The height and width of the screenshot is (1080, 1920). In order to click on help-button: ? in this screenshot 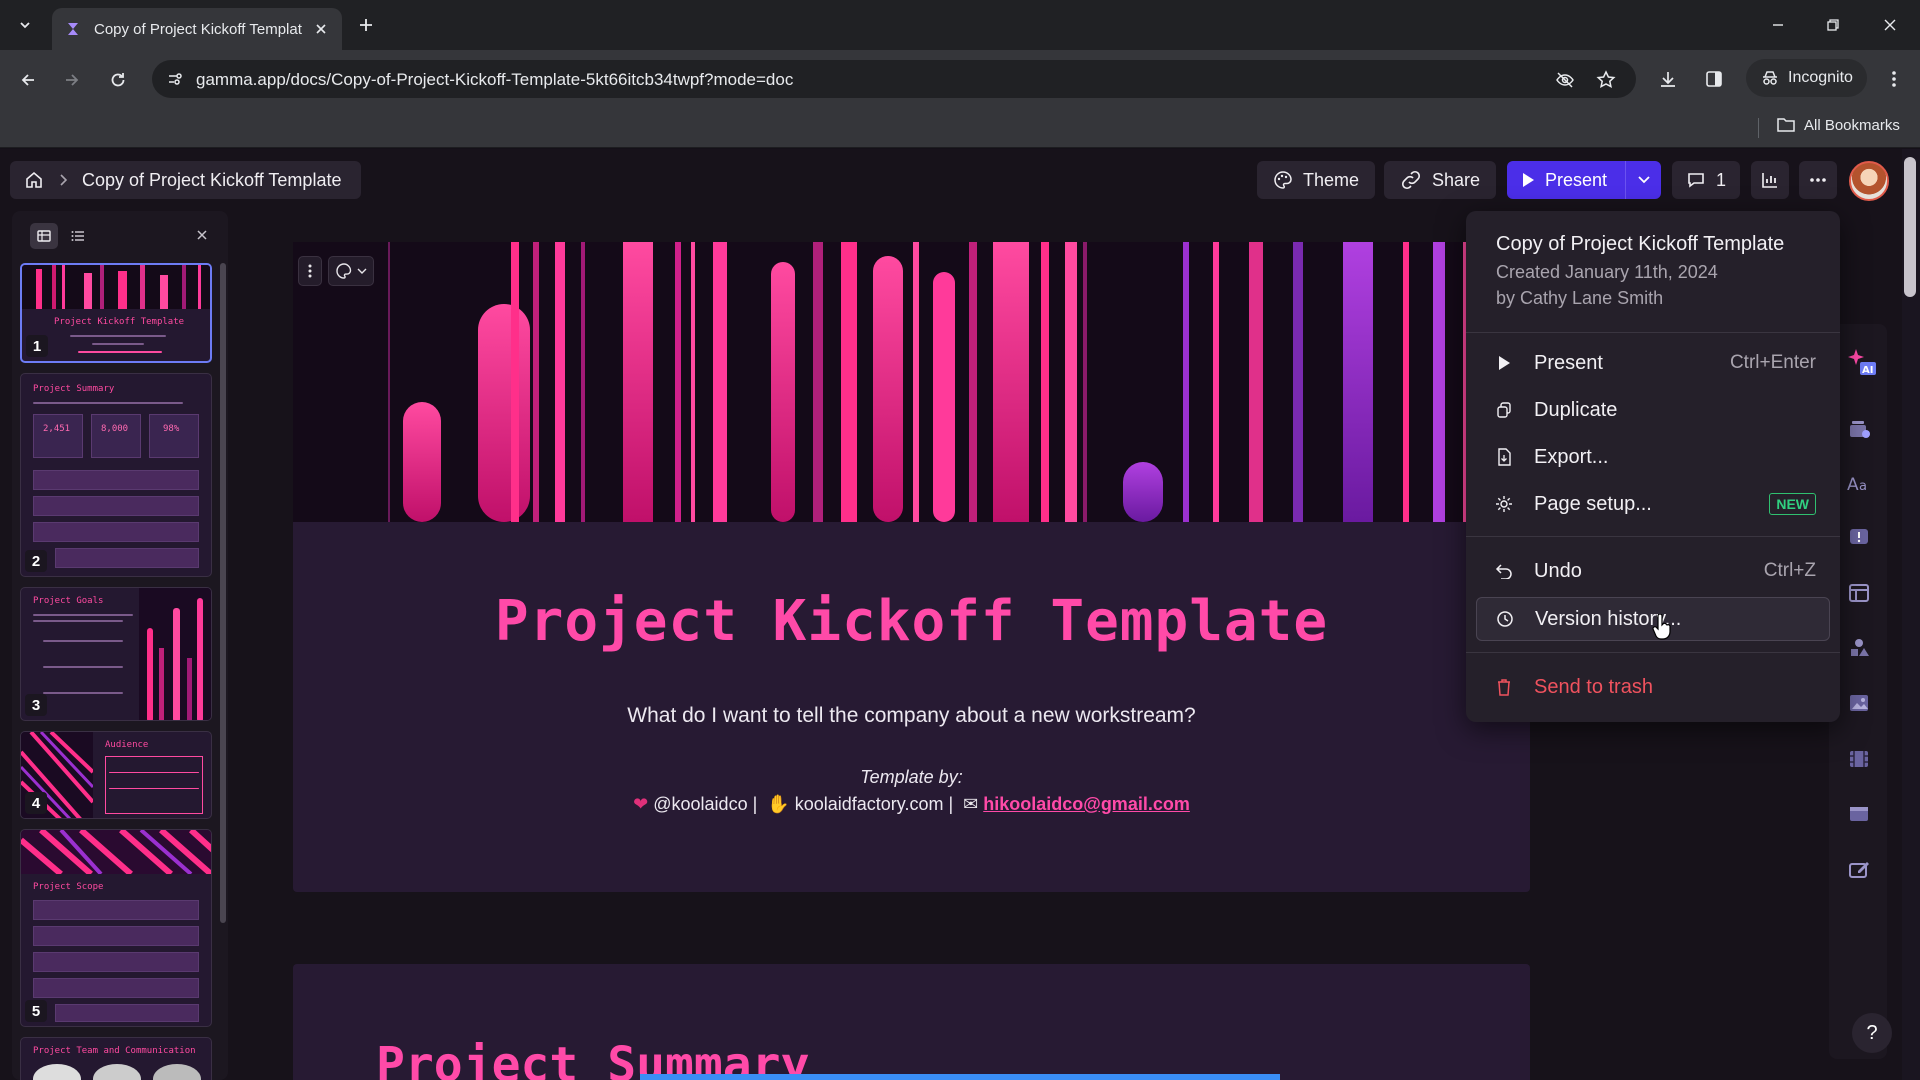, I will do `click(1872, 1033)`.